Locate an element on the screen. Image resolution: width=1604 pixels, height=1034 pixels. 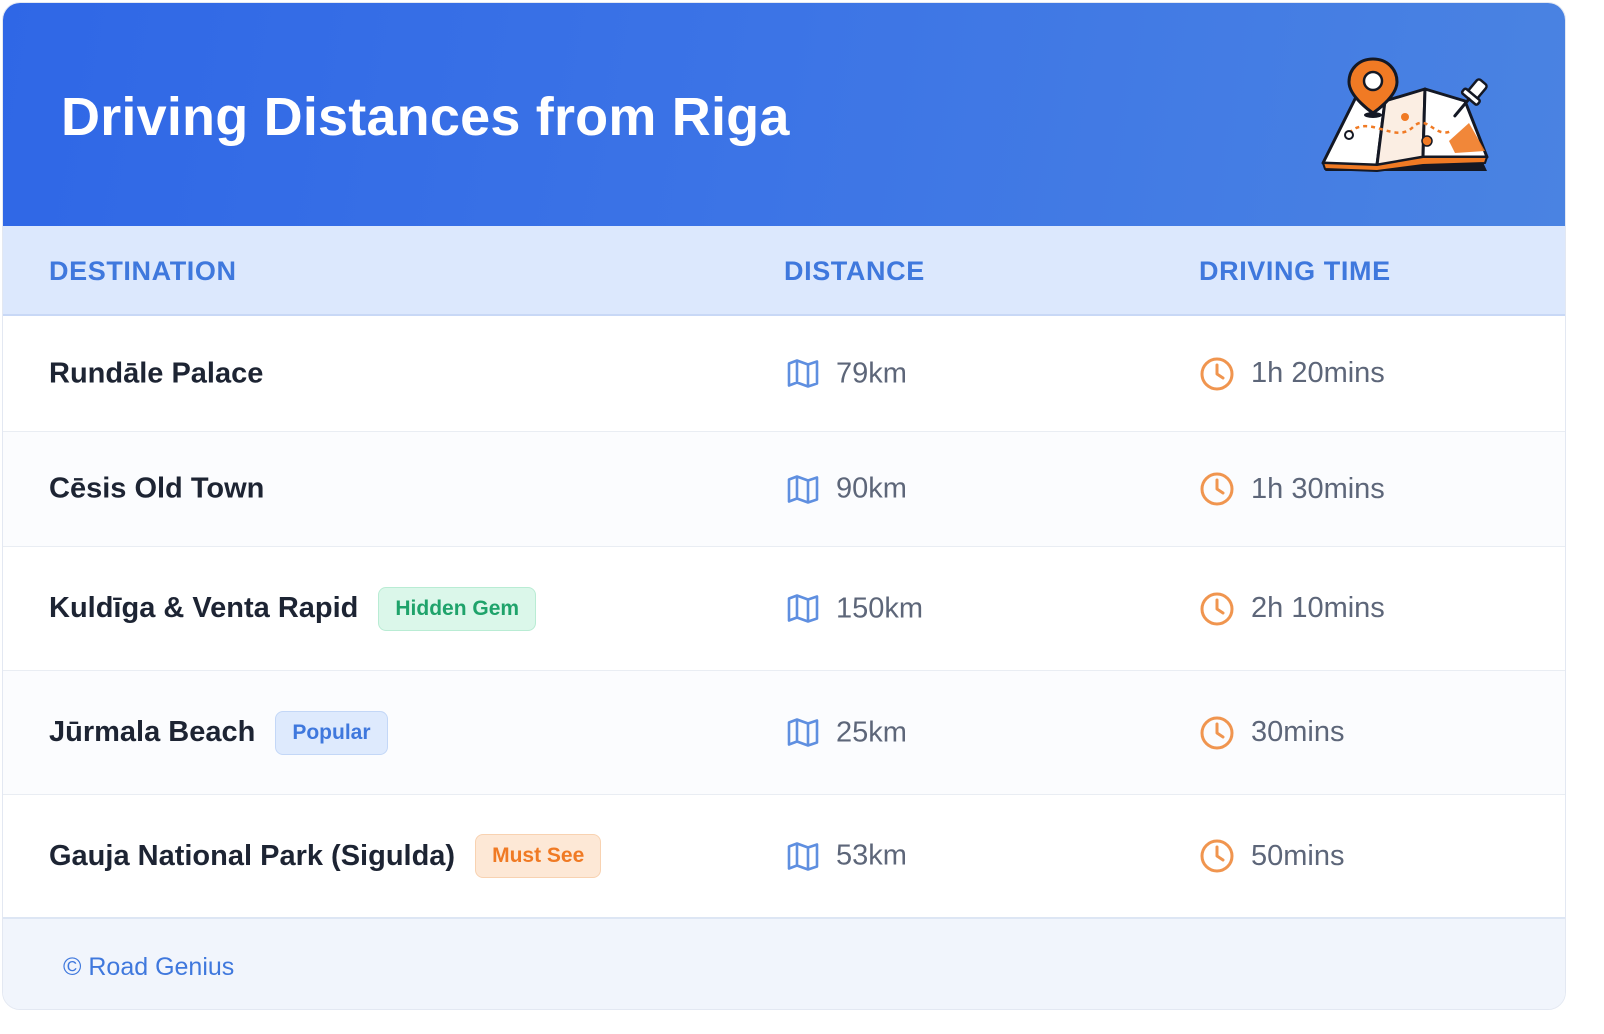
destination-cell: Jūrmala Beach Popular is located at coordinates (218, 732).